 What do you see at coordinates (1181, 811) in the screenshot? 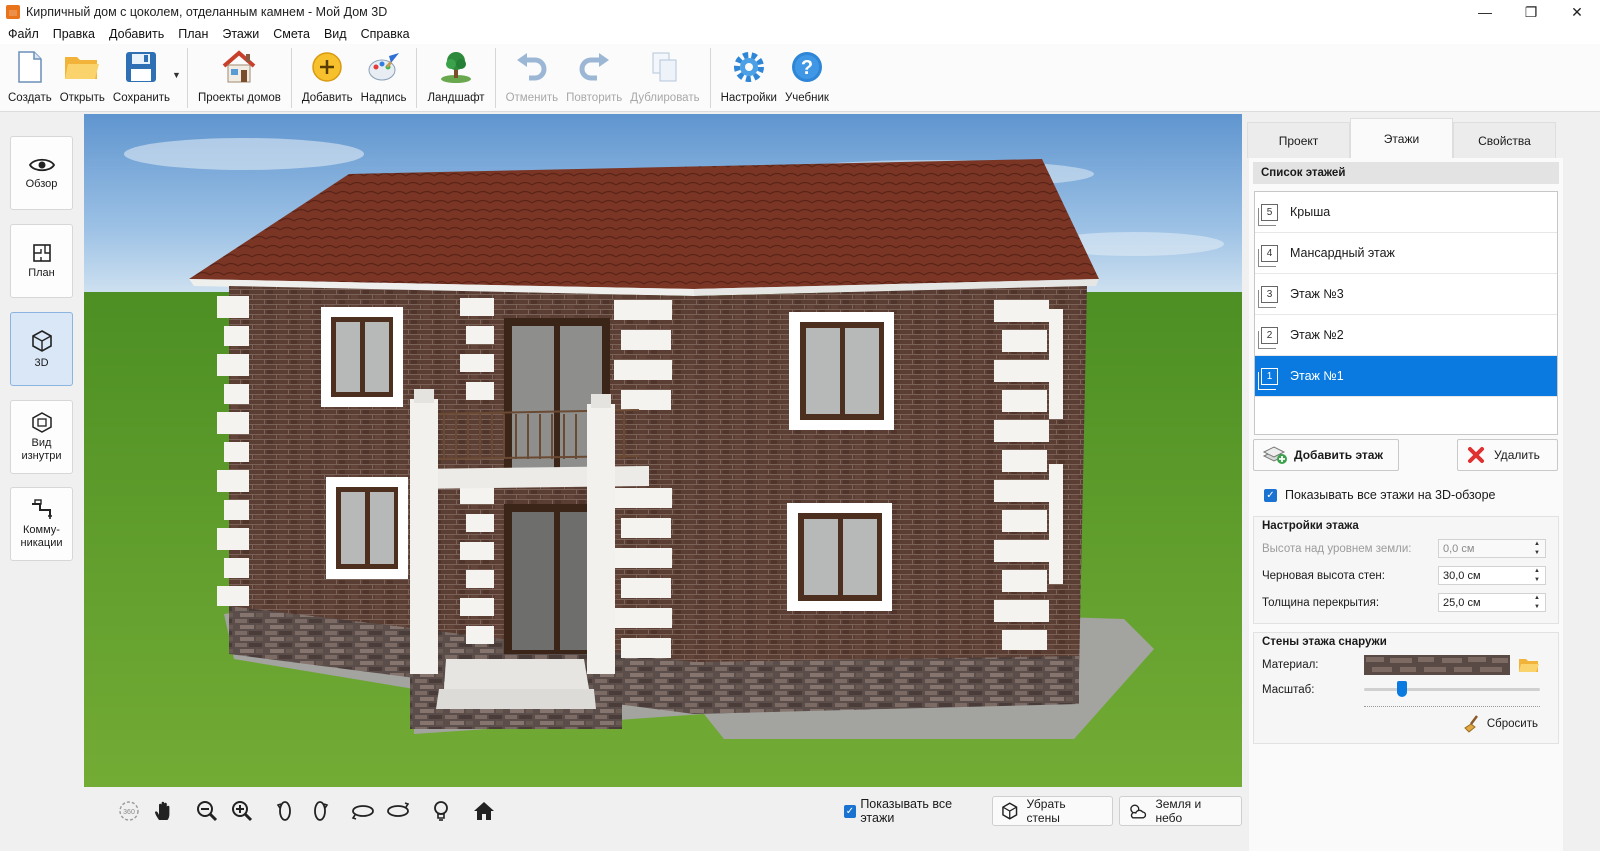
I see `earth-and-sky-button: Земля и небо` at bounding box center [1181, 811].